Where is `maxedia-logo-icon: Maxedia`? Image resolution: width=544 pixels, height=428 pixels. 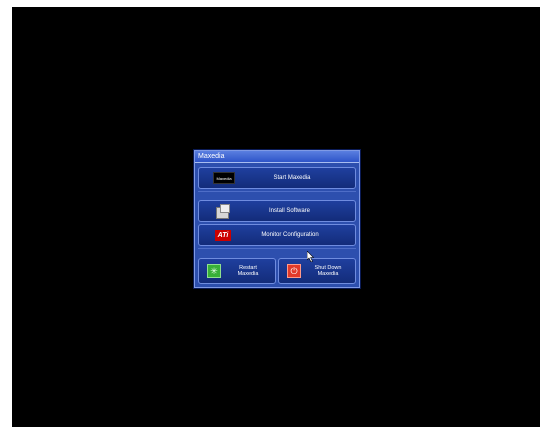 maxedia-logo-icon: Maxedia is located at coordinates (224, 178).